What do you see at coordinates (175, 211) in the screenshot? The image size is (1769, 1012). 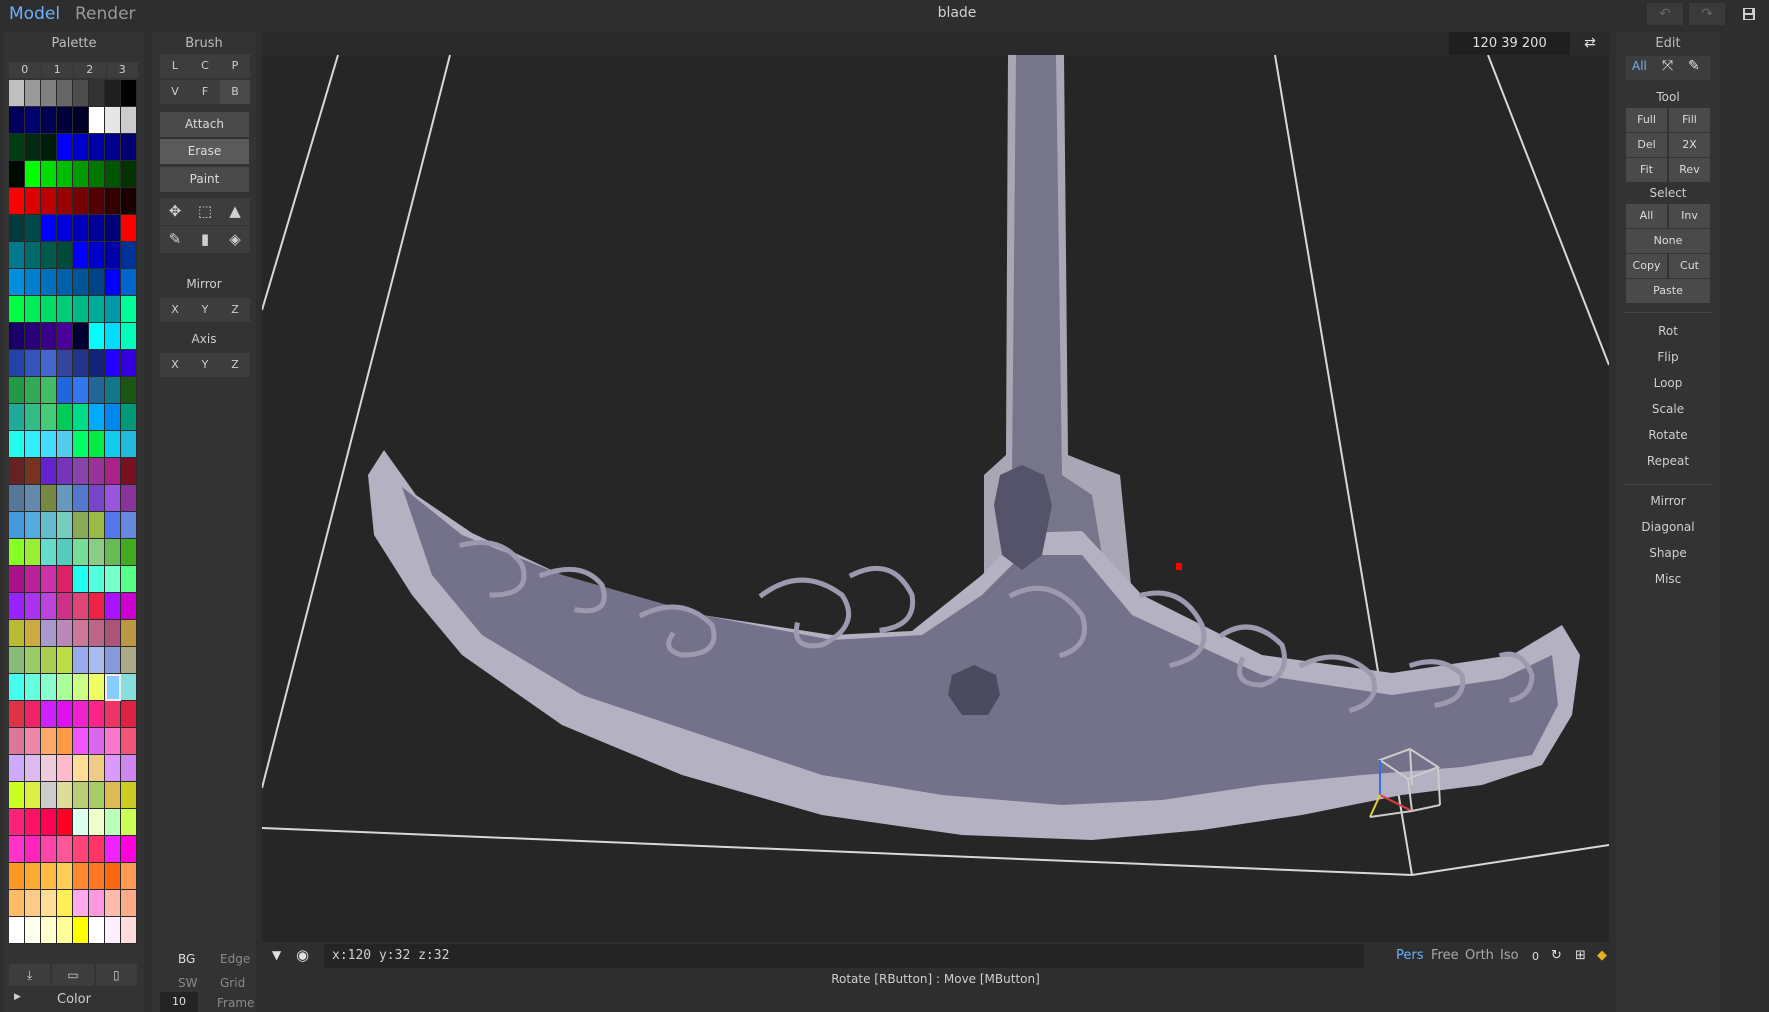 I see `move-tool: ✥` at bounding box center [175, 211].